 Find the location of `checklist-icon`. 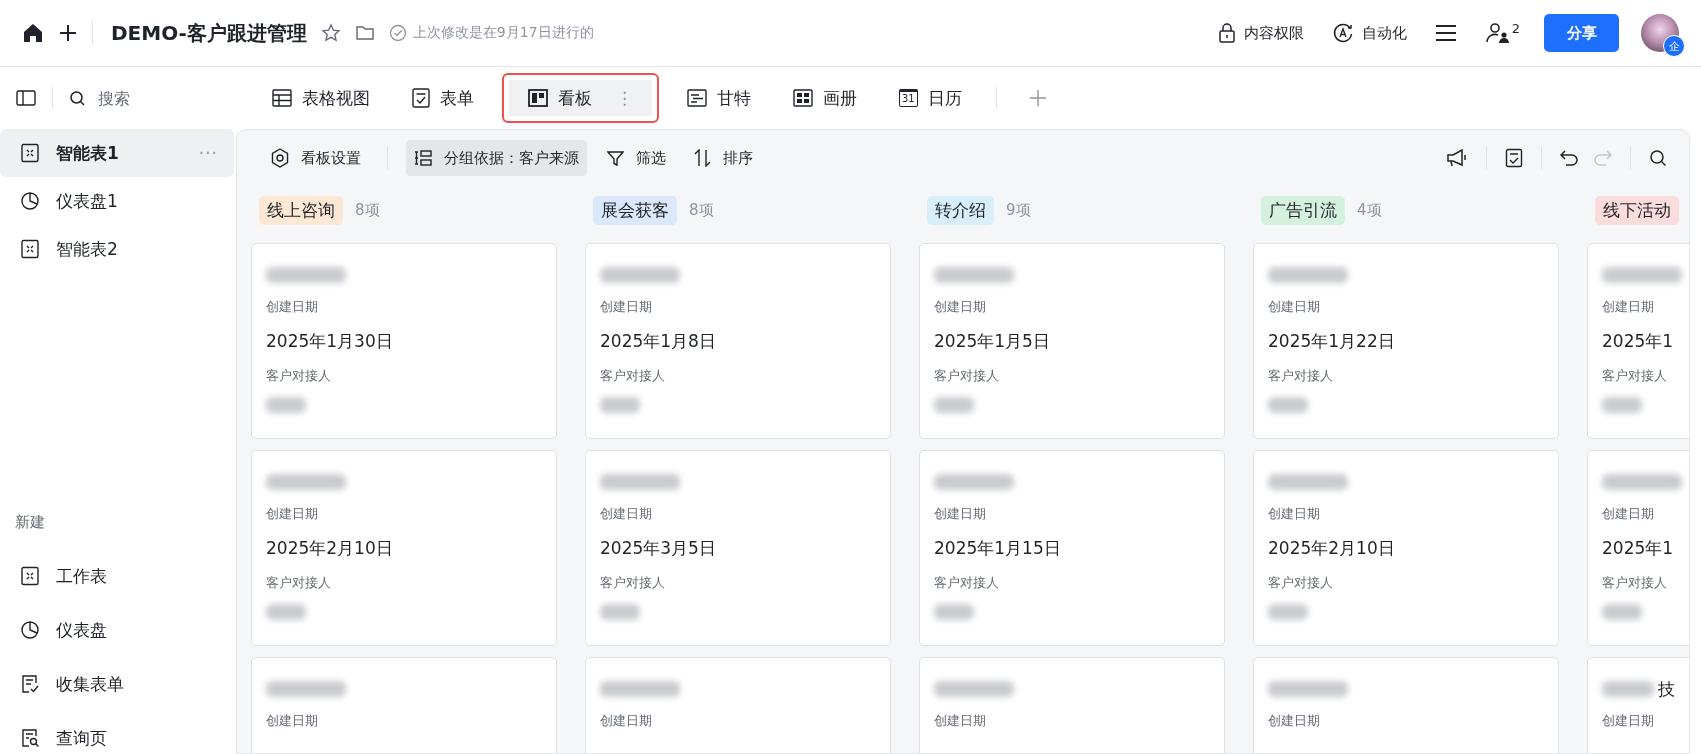

checklist-icon is located at coordinates (1514, 158).